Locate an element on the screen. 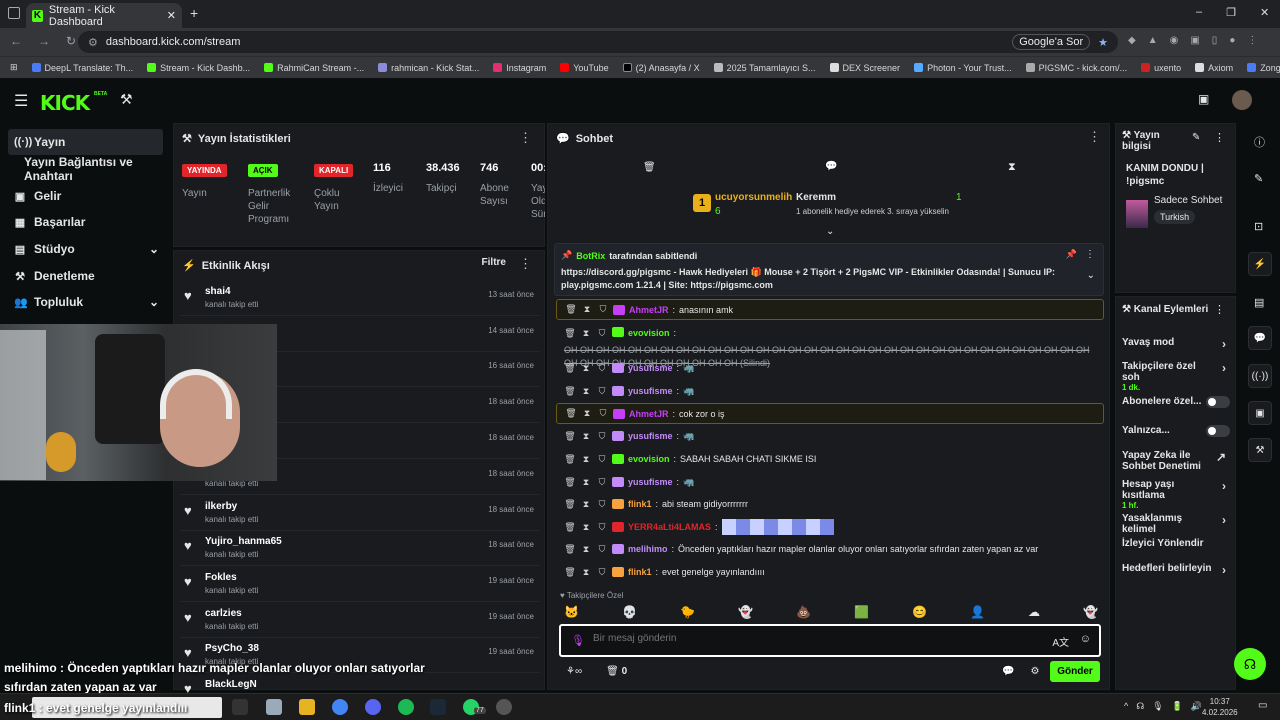 This screenshot has width=1280, height=720. extension-icon: ◉ is located at coordinates (1174, 40).